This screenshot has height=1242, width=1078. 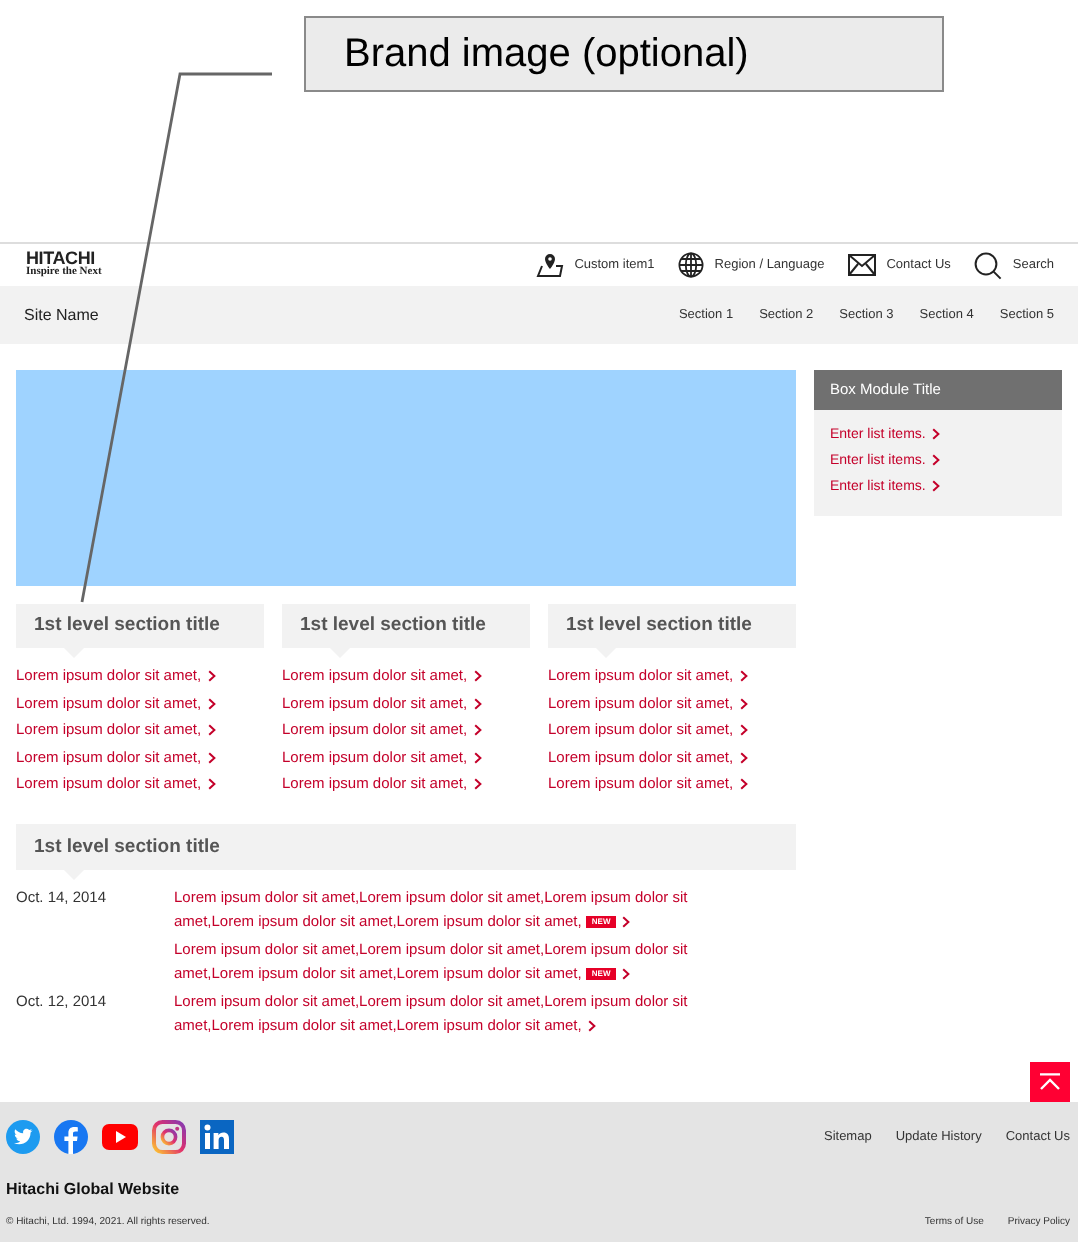 I want to click on instagram-icon, so click(x=169, y=1137).